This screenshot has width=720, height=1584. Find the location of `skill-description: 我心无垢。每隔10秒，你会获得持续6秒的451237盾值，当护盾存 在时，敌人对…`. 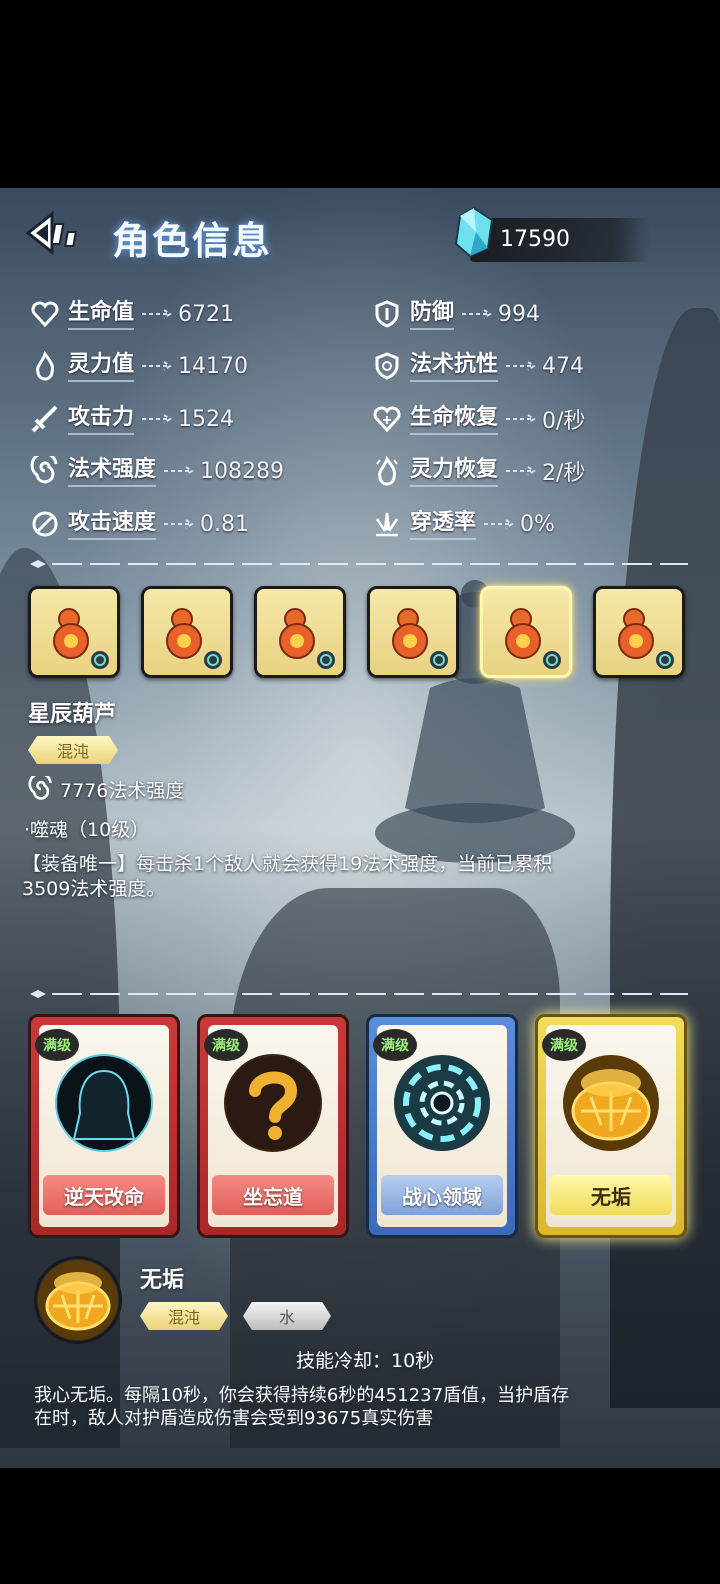

skill-description: 我心无垢。每隔10秒，你会获得持续6秒的451237盾值，当护盾存 在时，敌人对… is located at coordinates (334, 1407).